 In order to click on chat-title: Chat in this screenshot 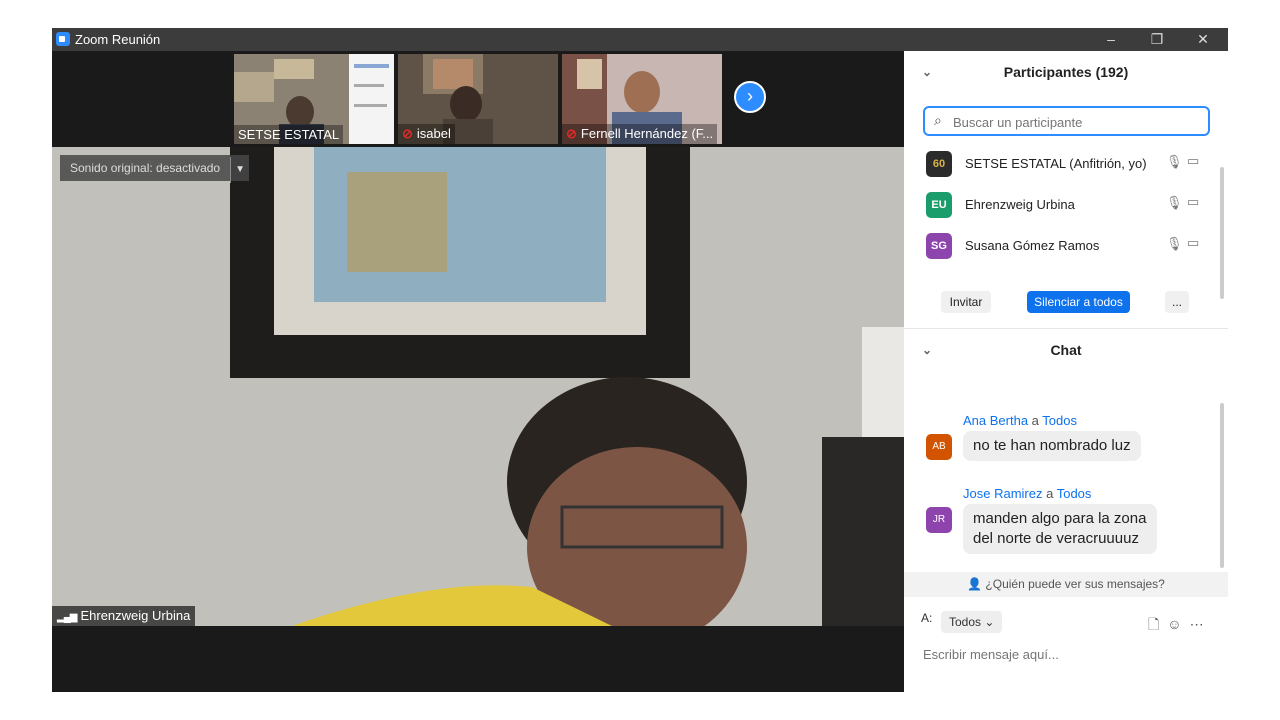, I will do `click(1066, 350)`.